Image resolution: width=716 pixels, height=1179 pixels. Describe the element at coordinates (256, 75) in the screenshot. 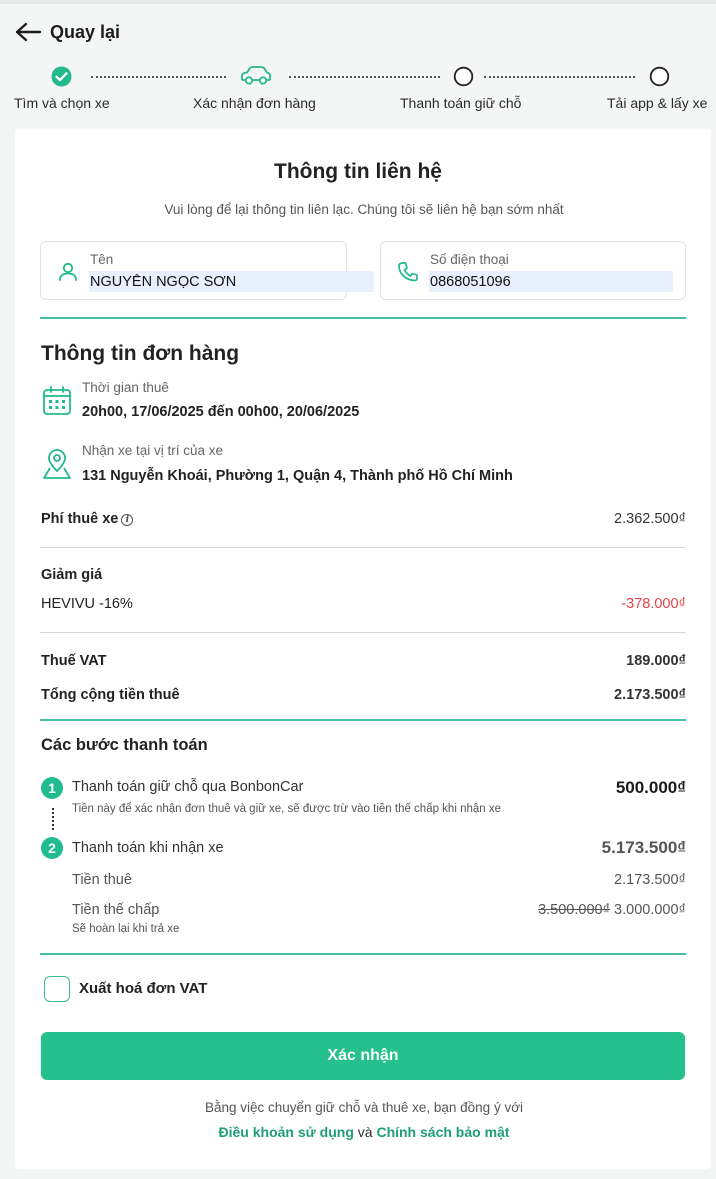

I see `car-icon` at that location.